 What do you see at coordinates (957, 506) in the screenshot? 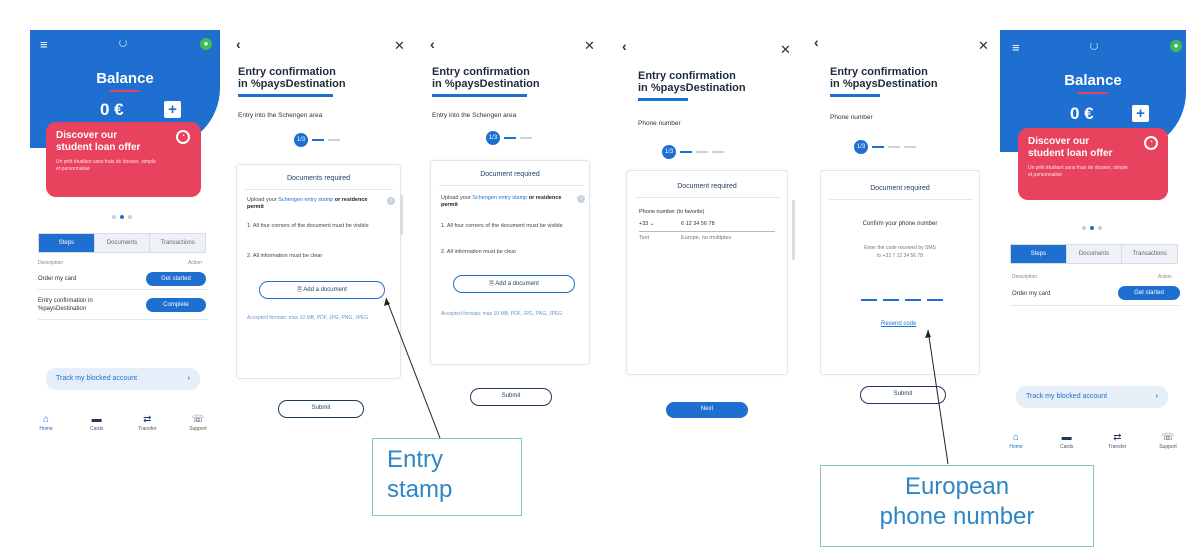
I see `annotation-european-phone: European phone number` at bounding box center [957, 506].